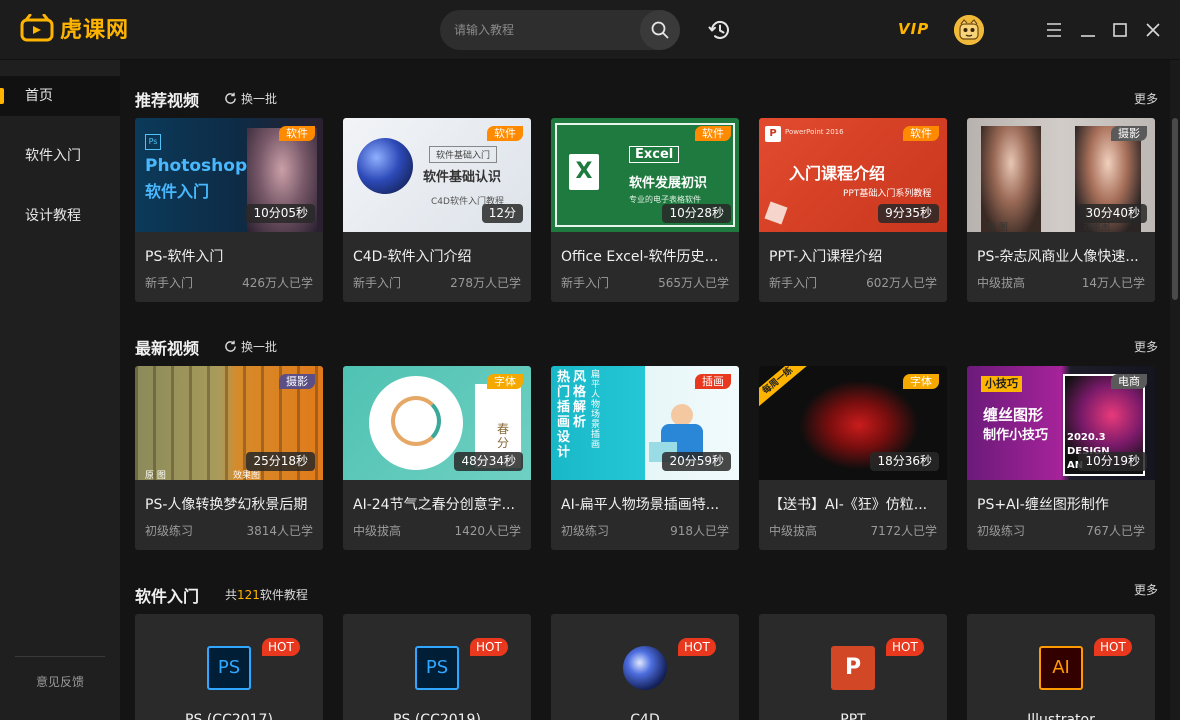  Describe the element at coordinates (416, 421) in the screenshot. I see `decor-ring` at that location.